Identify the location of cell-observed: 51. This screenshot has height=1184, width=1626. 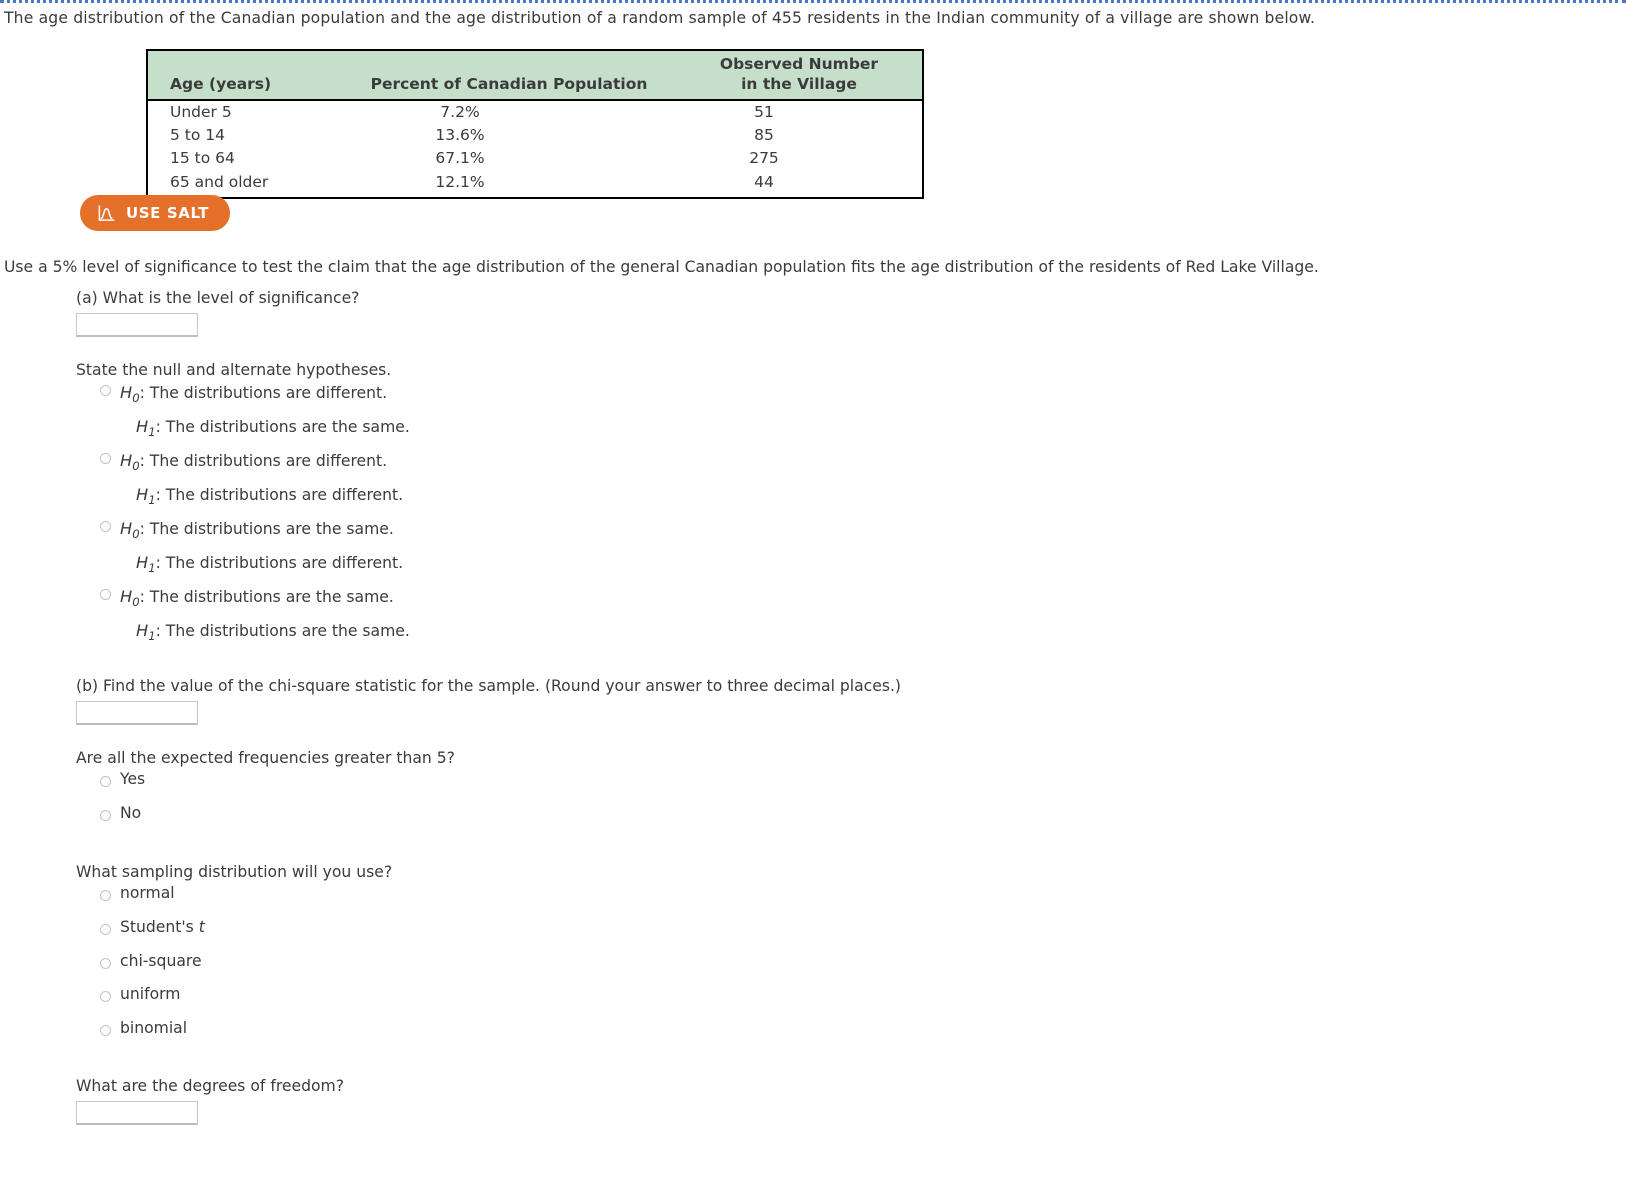
(764, 111).